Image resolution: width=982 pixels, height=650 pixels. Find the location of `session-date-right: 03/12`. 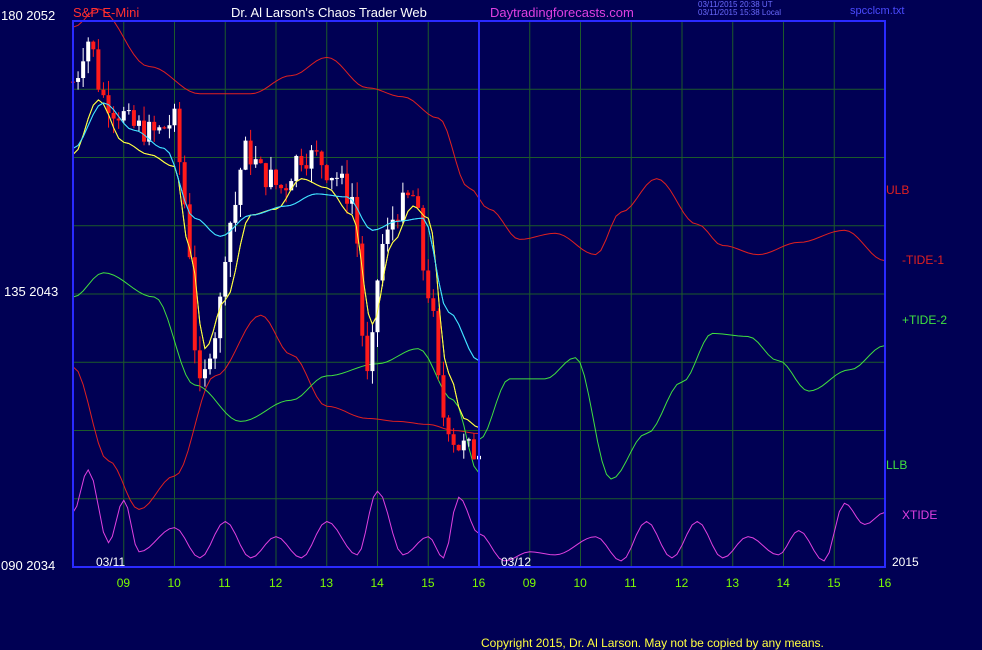

session-date-right: 03/12 is located at coordinates (516, 562).